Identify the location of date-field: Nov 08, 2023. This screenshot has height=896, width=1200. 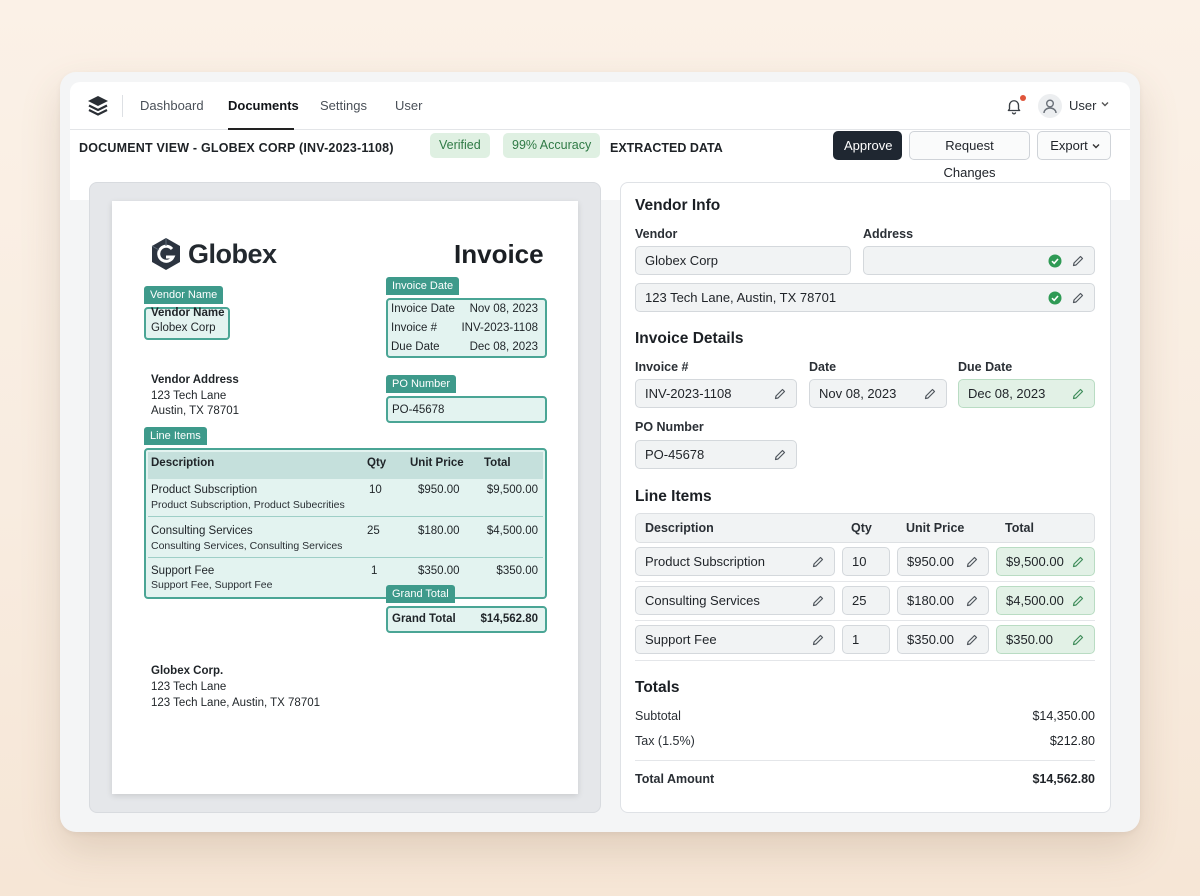
(878, 393).